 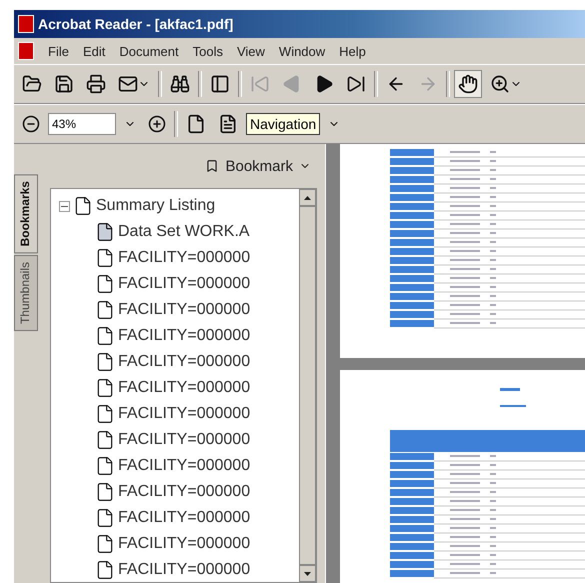 What do you see at coordinates (220, 84) in the screenshot?
I see `panel-icon` at bounding box center [220, 84].